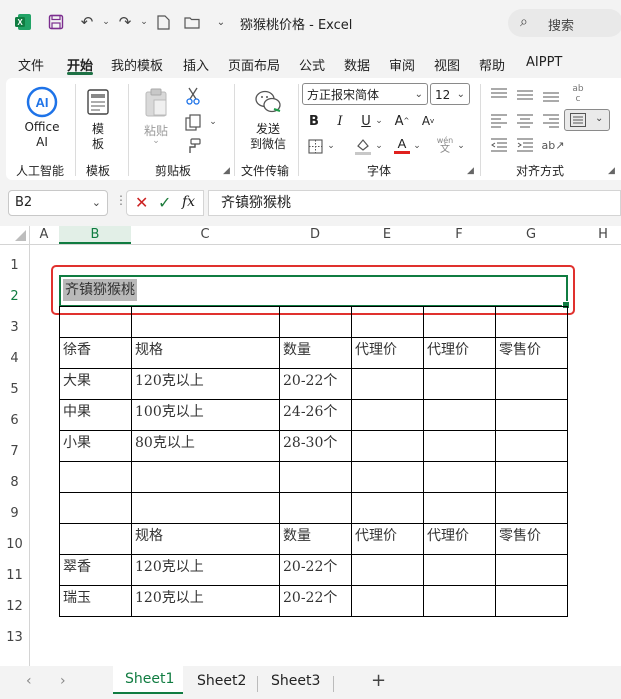  Describe the element at coordinates (14, 482) in the screenshot. I see `row-header-8: 8` at that location.